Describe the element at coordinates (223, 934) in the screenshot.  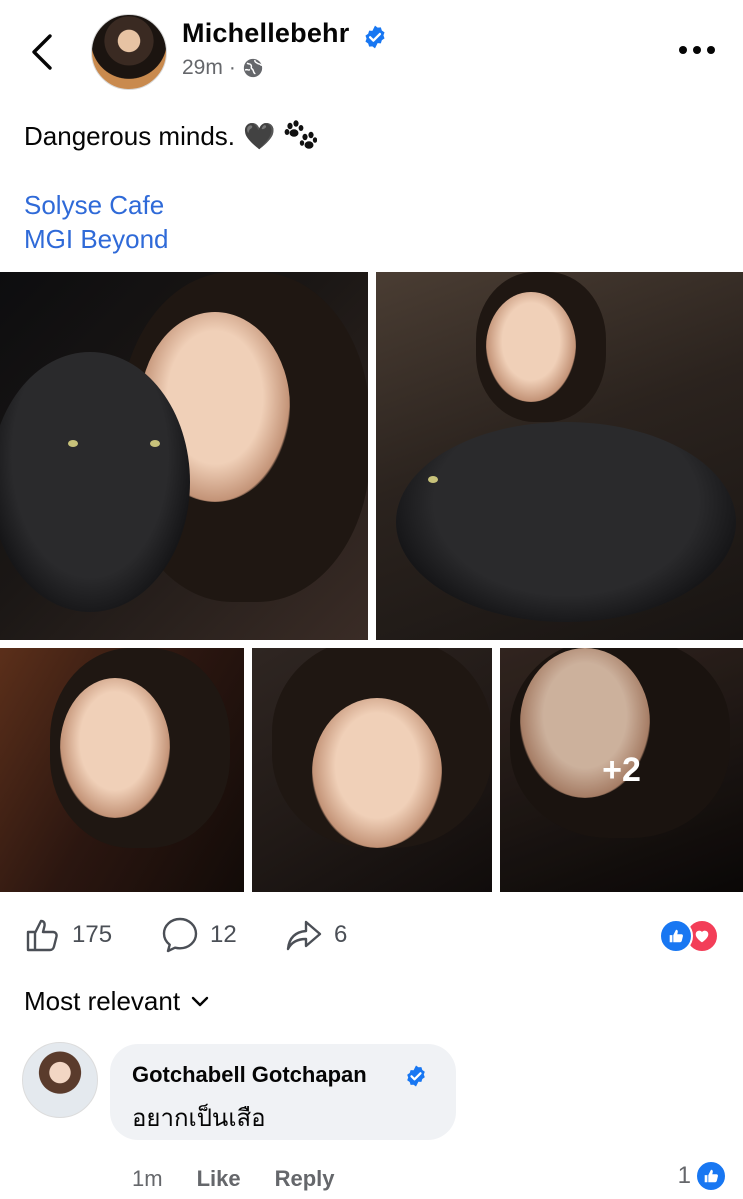
I see `comment-count: 12` at that location.